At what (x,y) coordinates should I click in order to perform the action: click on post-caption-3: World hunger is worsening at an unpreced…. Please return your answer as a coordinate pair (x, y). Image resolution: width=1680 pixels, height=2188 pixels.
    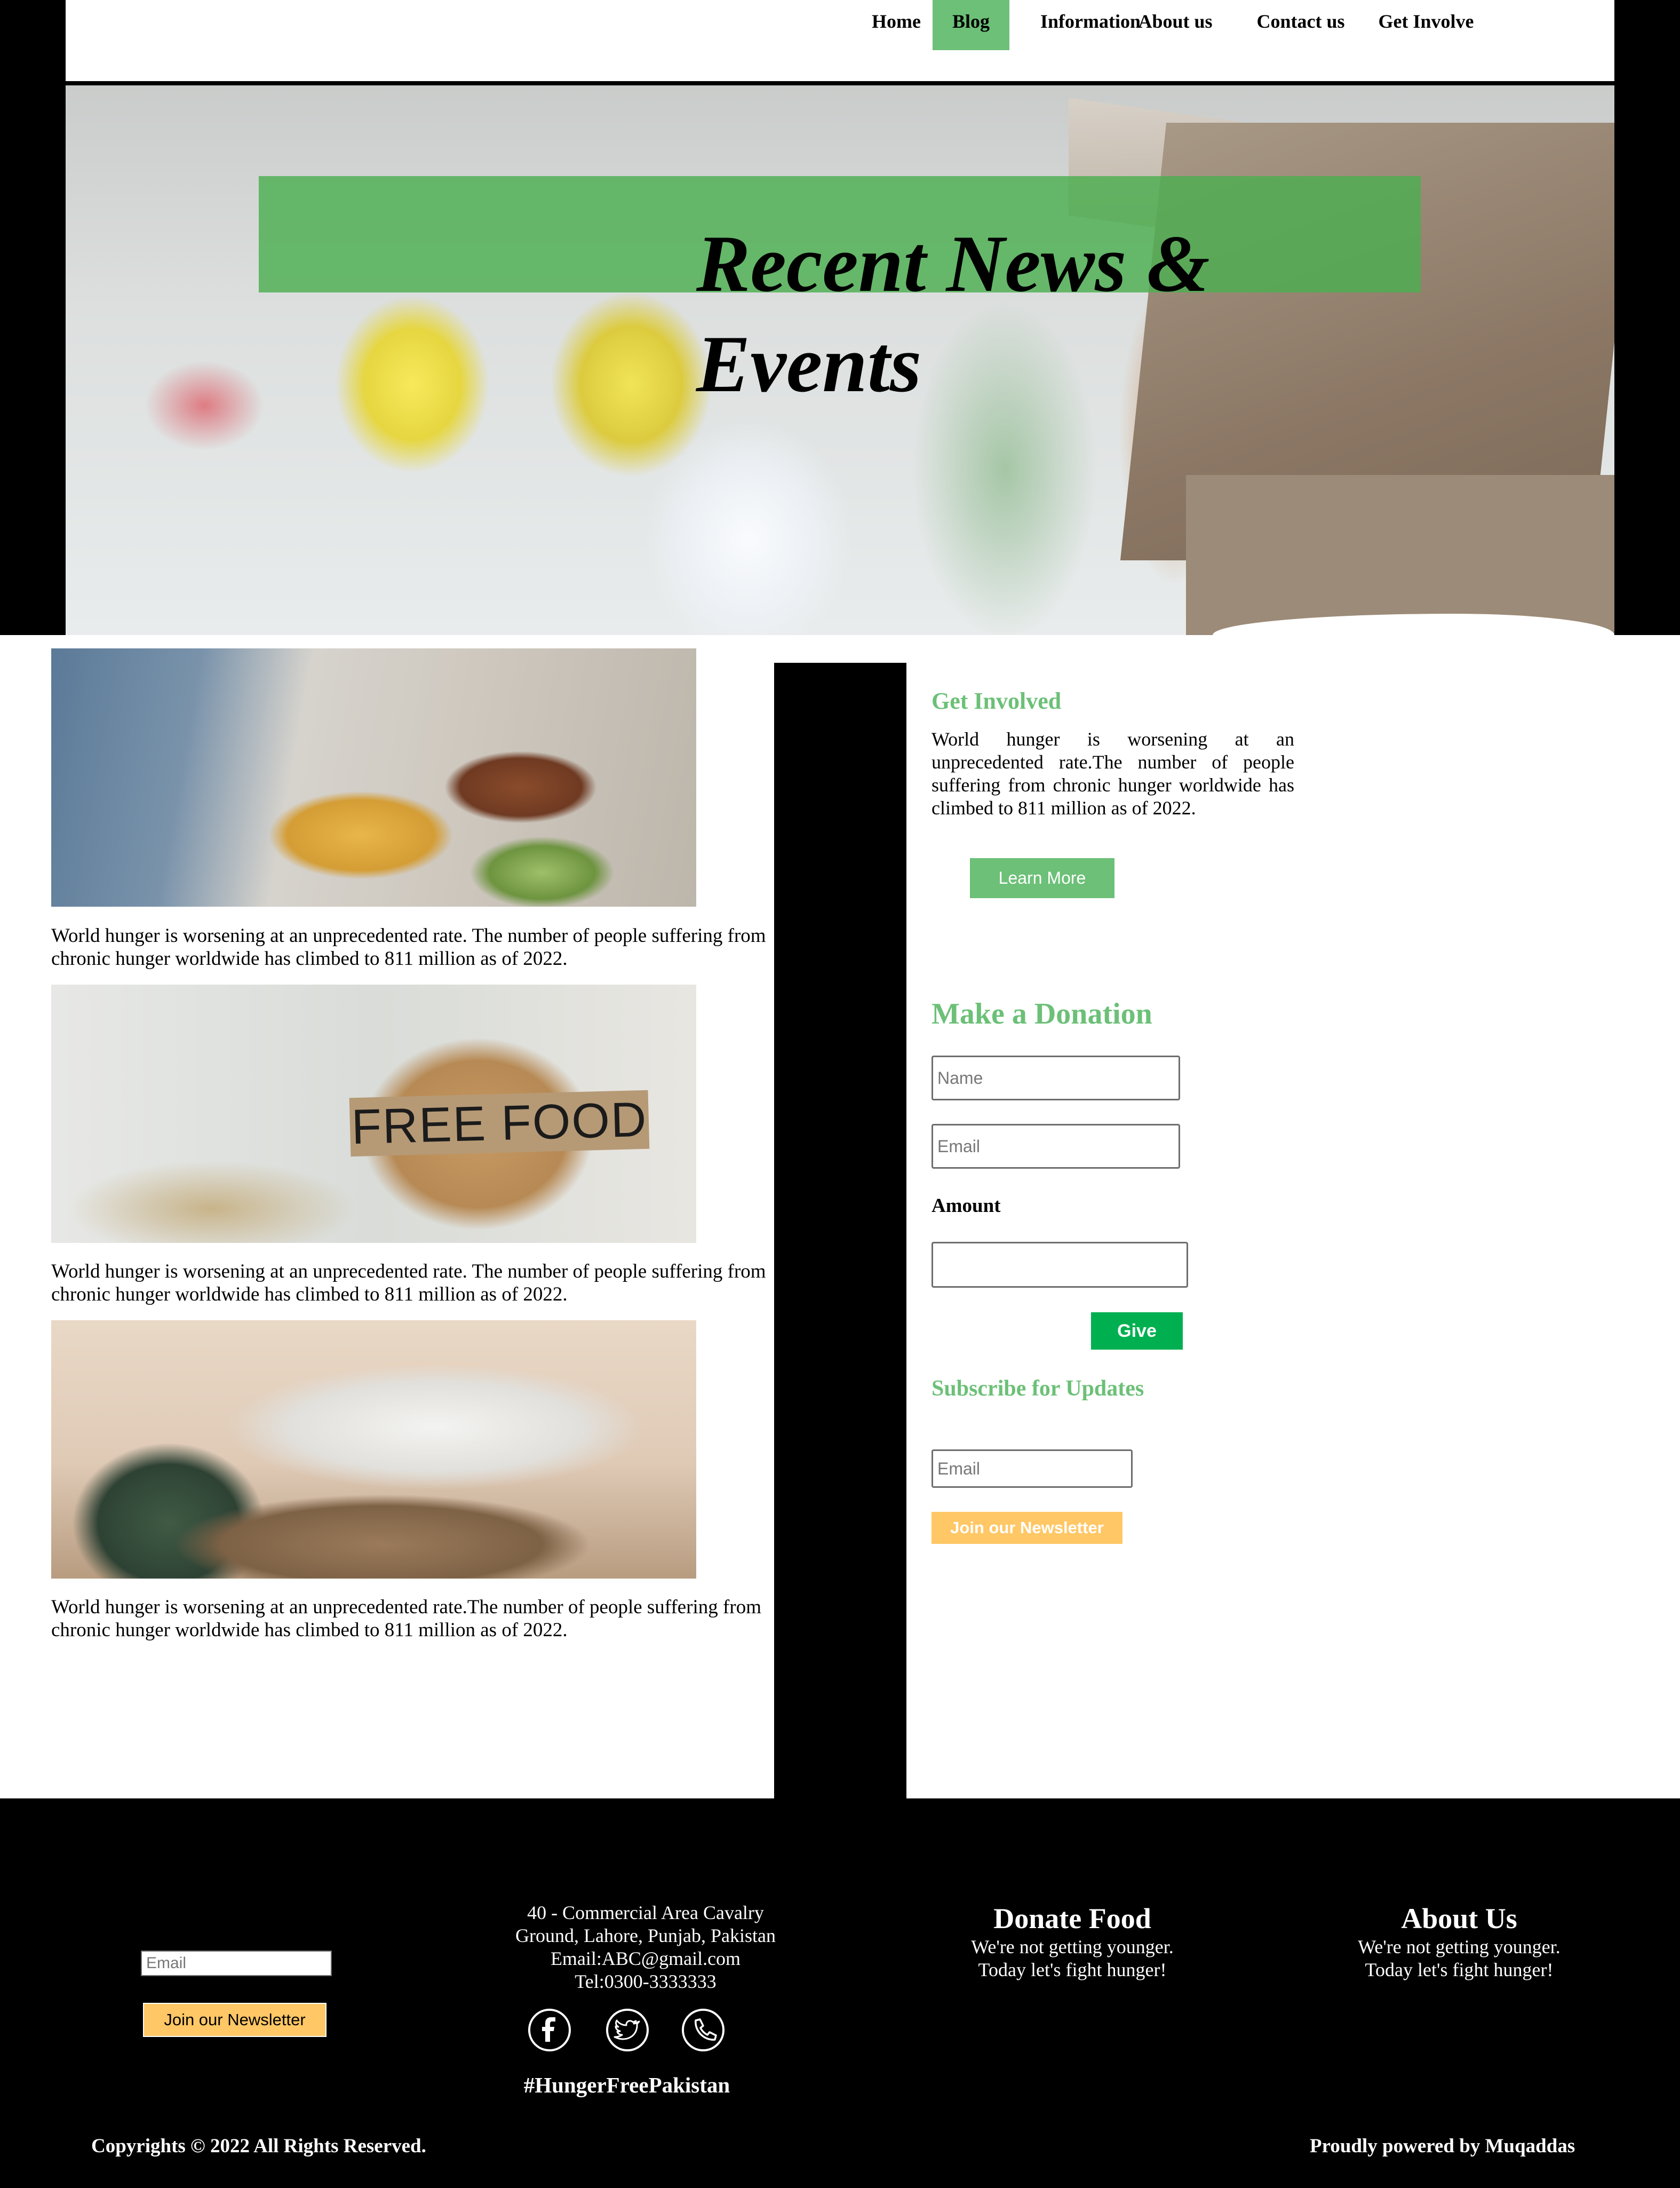
    Looking at the image, I should click on (406, 1619).